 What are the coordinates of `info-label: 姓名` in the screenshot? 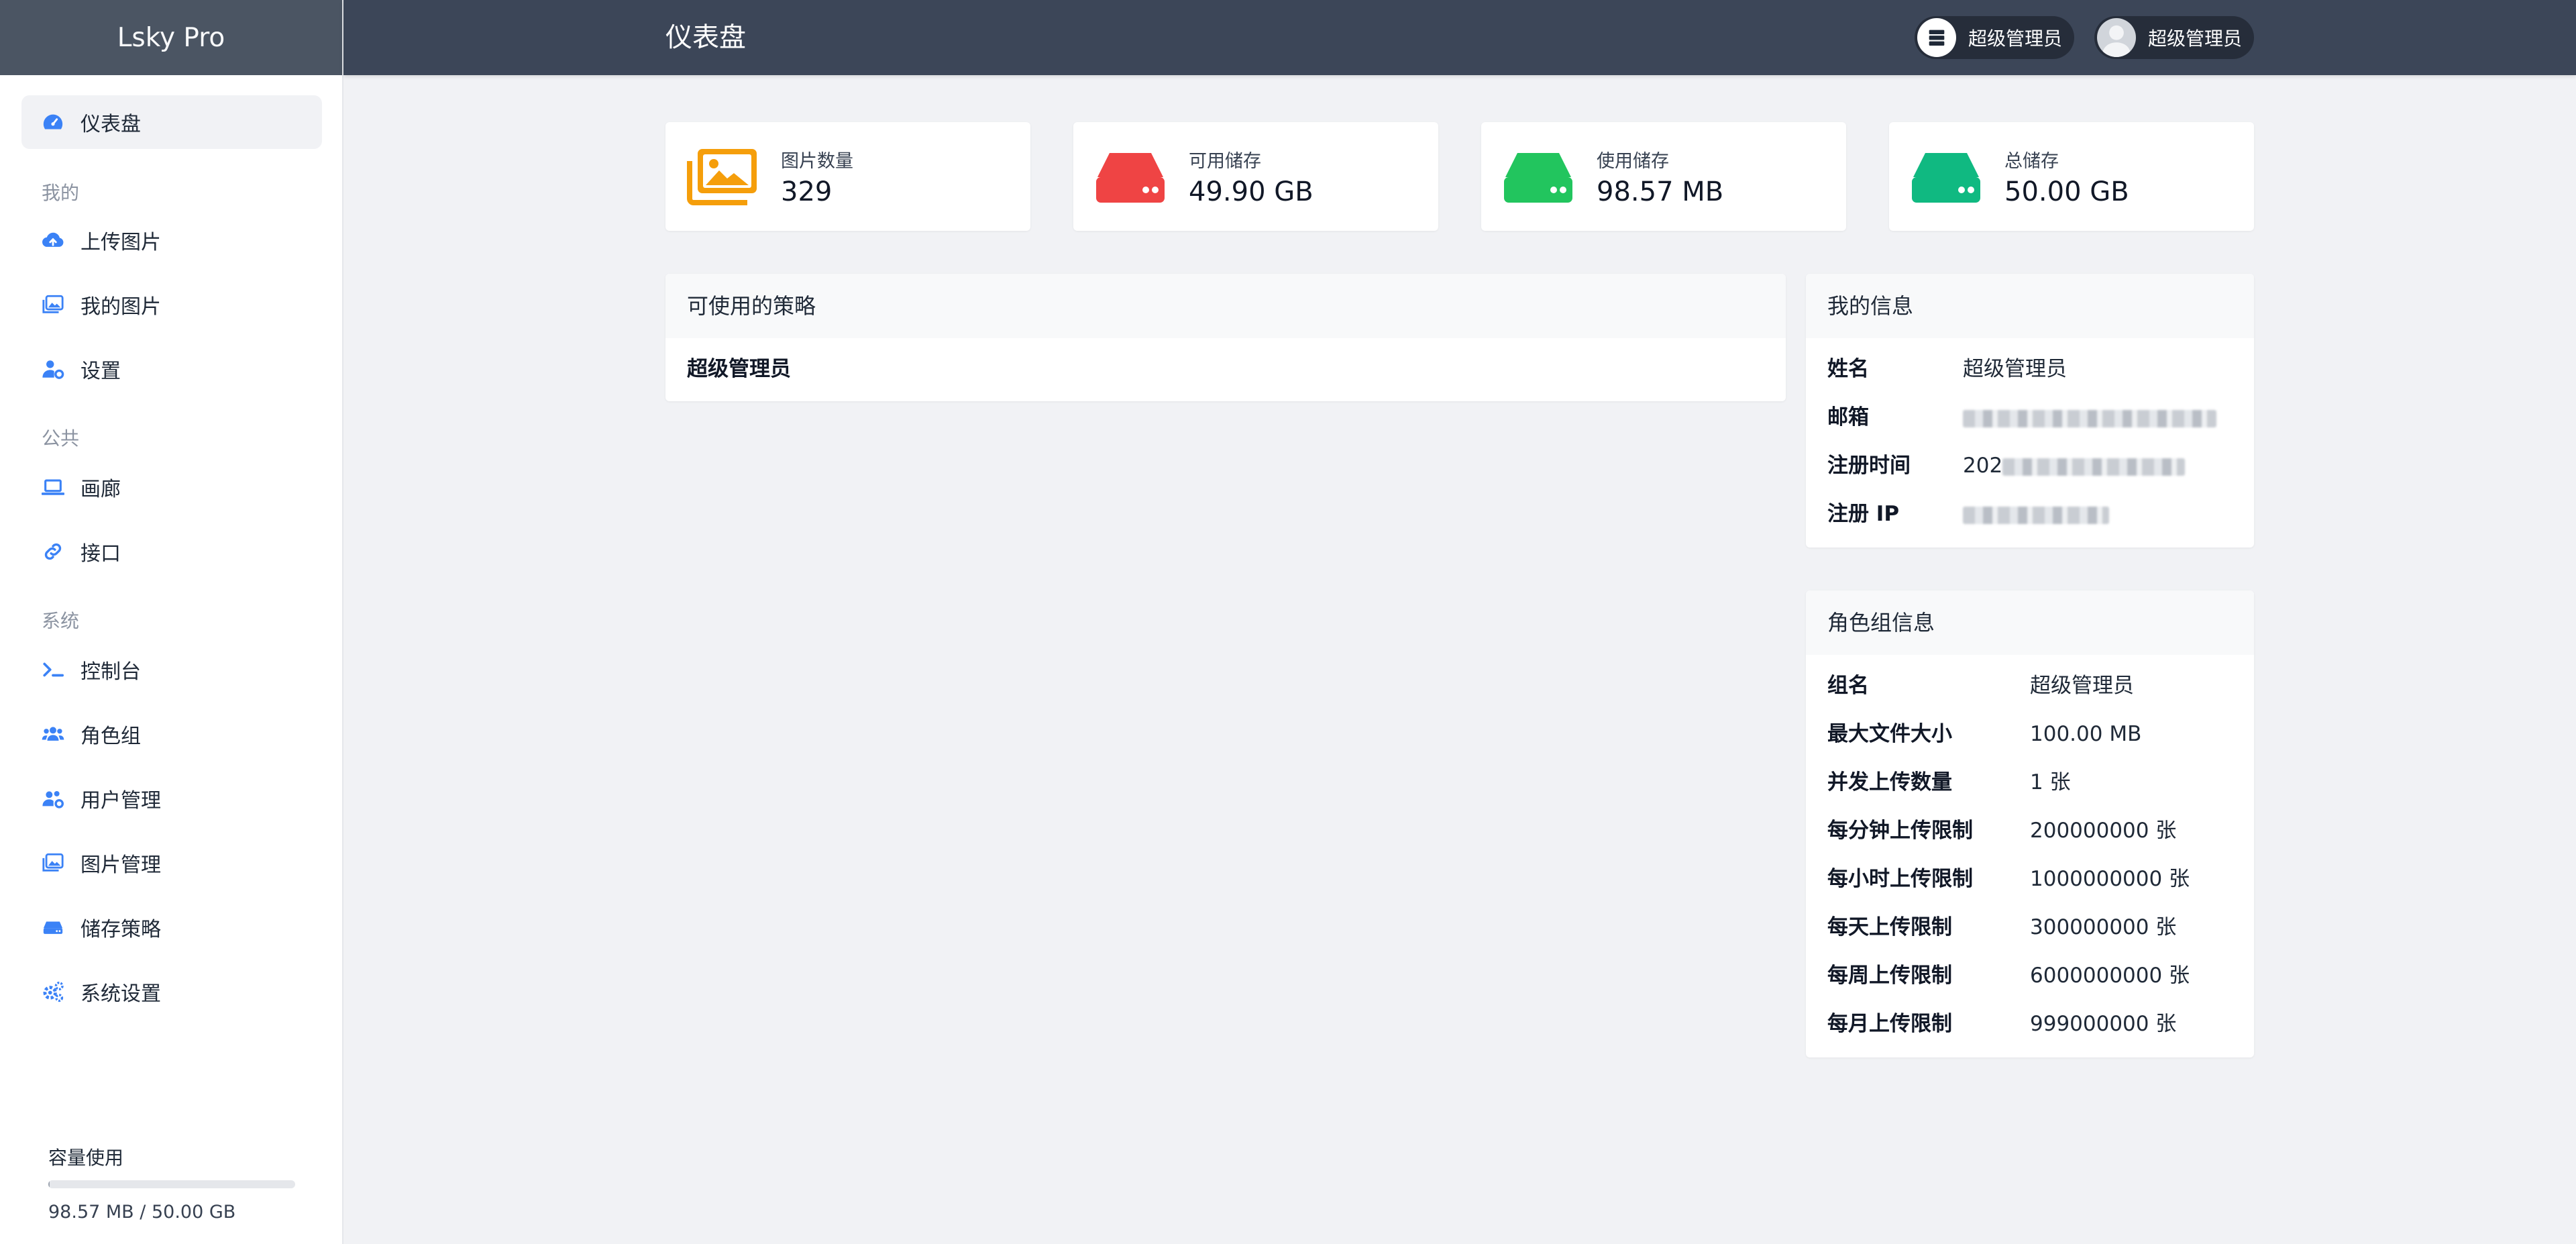 It's located at (1848, 369).